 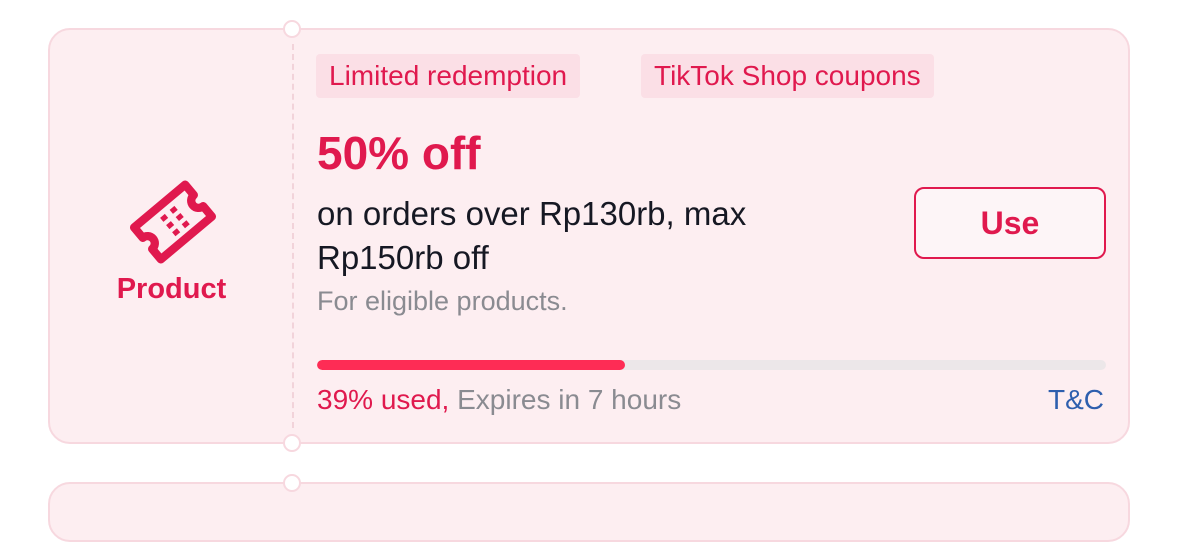 What do you see at coordinates (471, 365) in the screenshot?
I see `usage-progress-fill` at bounding box center [471, 365].